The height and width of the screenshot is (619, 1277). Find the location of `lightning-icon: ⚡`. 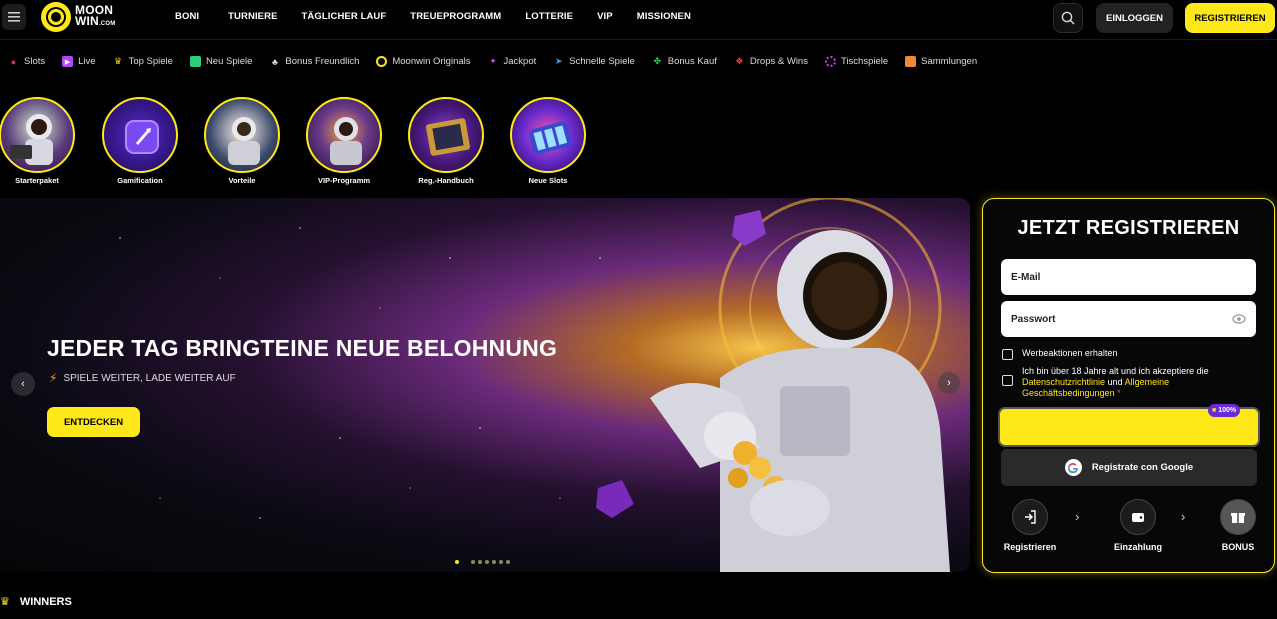

lightning-icon: ⚡ is located at coordinates (53, 378).